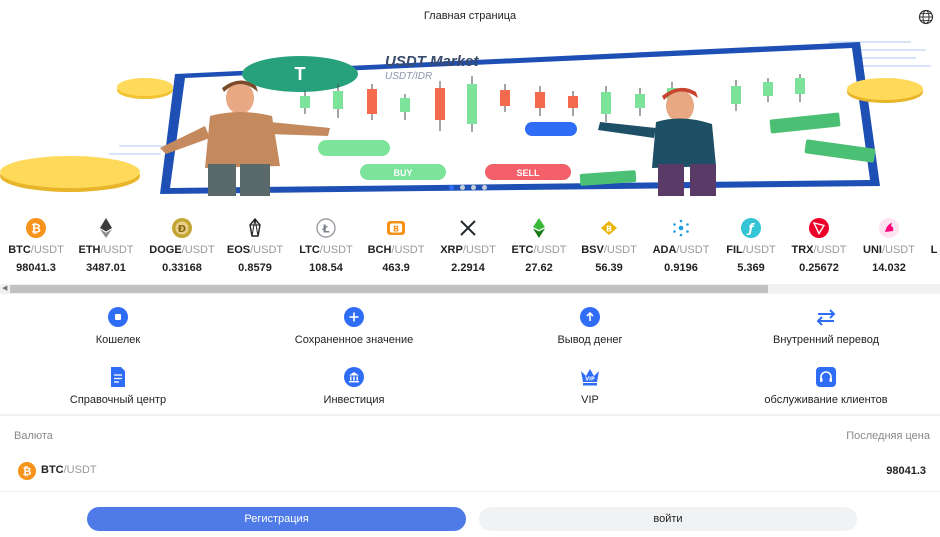 Image resolution: width=940 pixels, height=537 pixels. What do you see at coordinates (825, 340) in the screenshot?
I see `action-label: Внутренний перевод` at bounding box center [825, 340].